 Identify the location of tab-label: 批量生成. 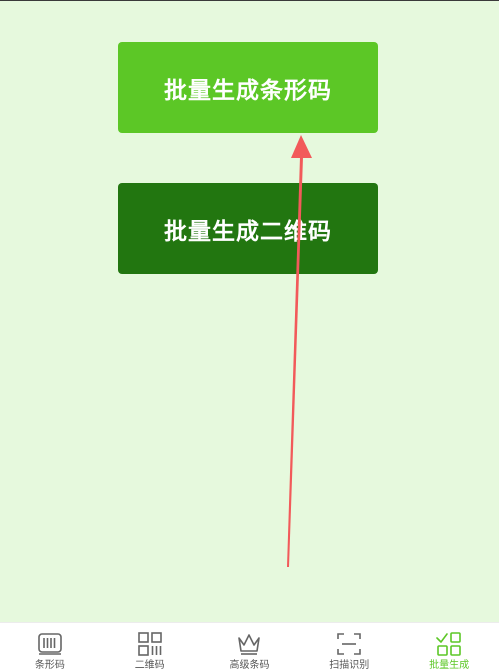
(449, 665).